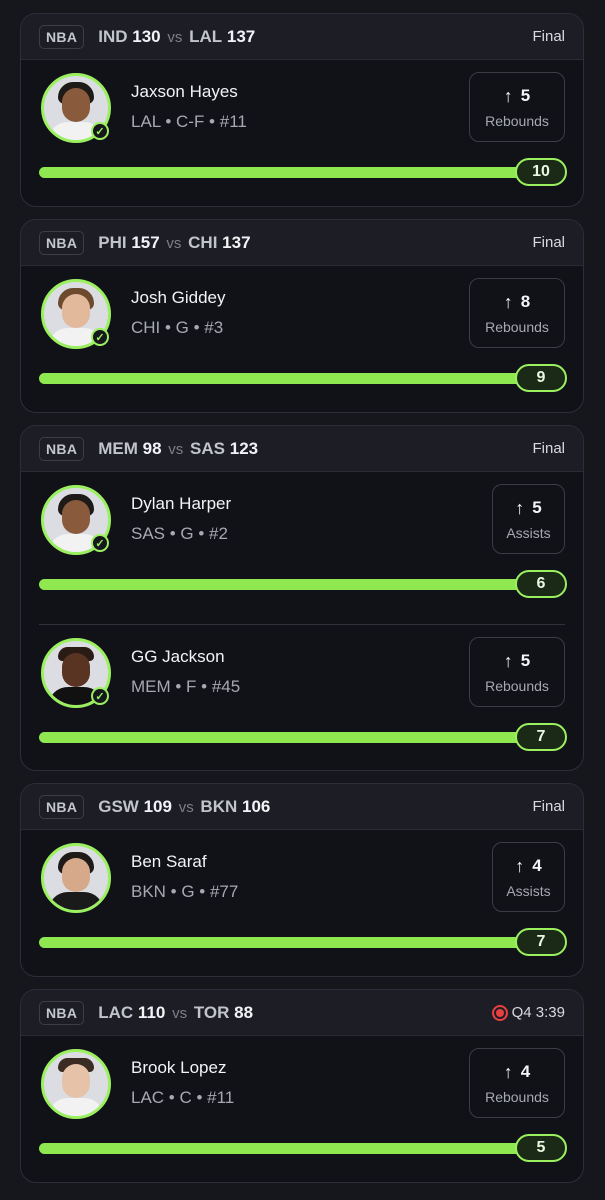  Describe the element at coordinates (177, 327) in the screenshot. I see `player-meta: CHI • G • #3` at that location.